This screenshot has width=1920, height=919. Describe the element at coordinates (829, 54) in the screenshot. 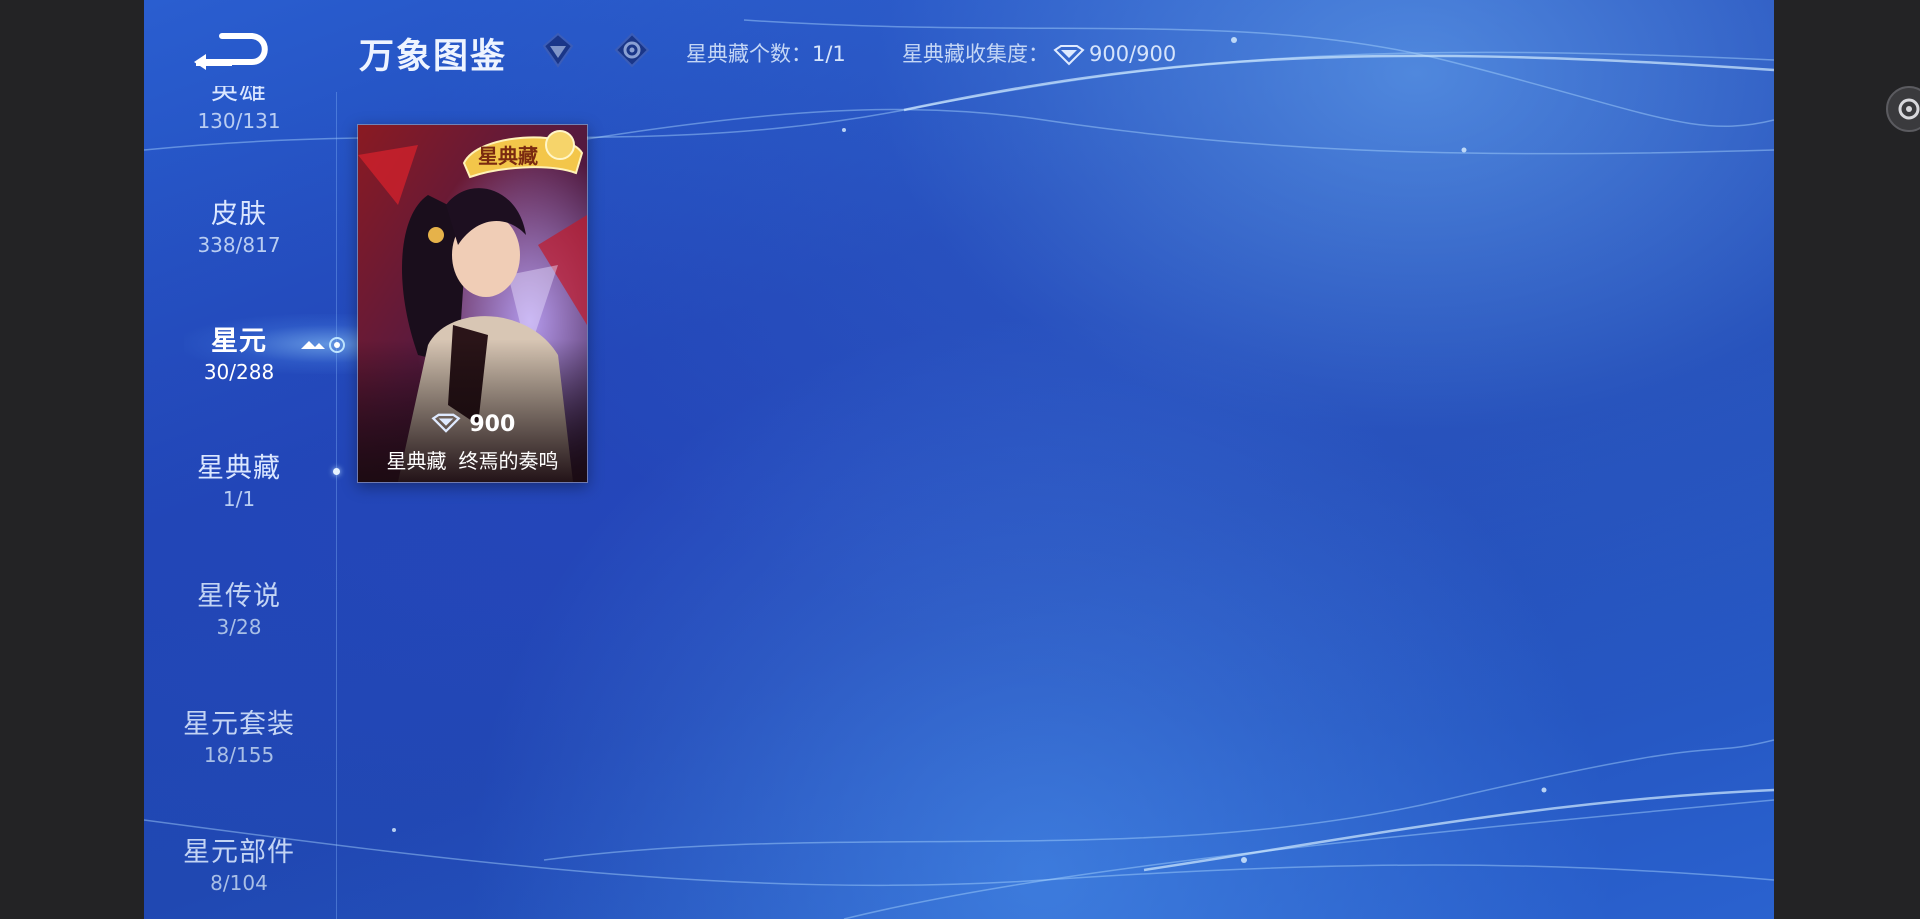

I see `stat-value: 1/1` at that location.